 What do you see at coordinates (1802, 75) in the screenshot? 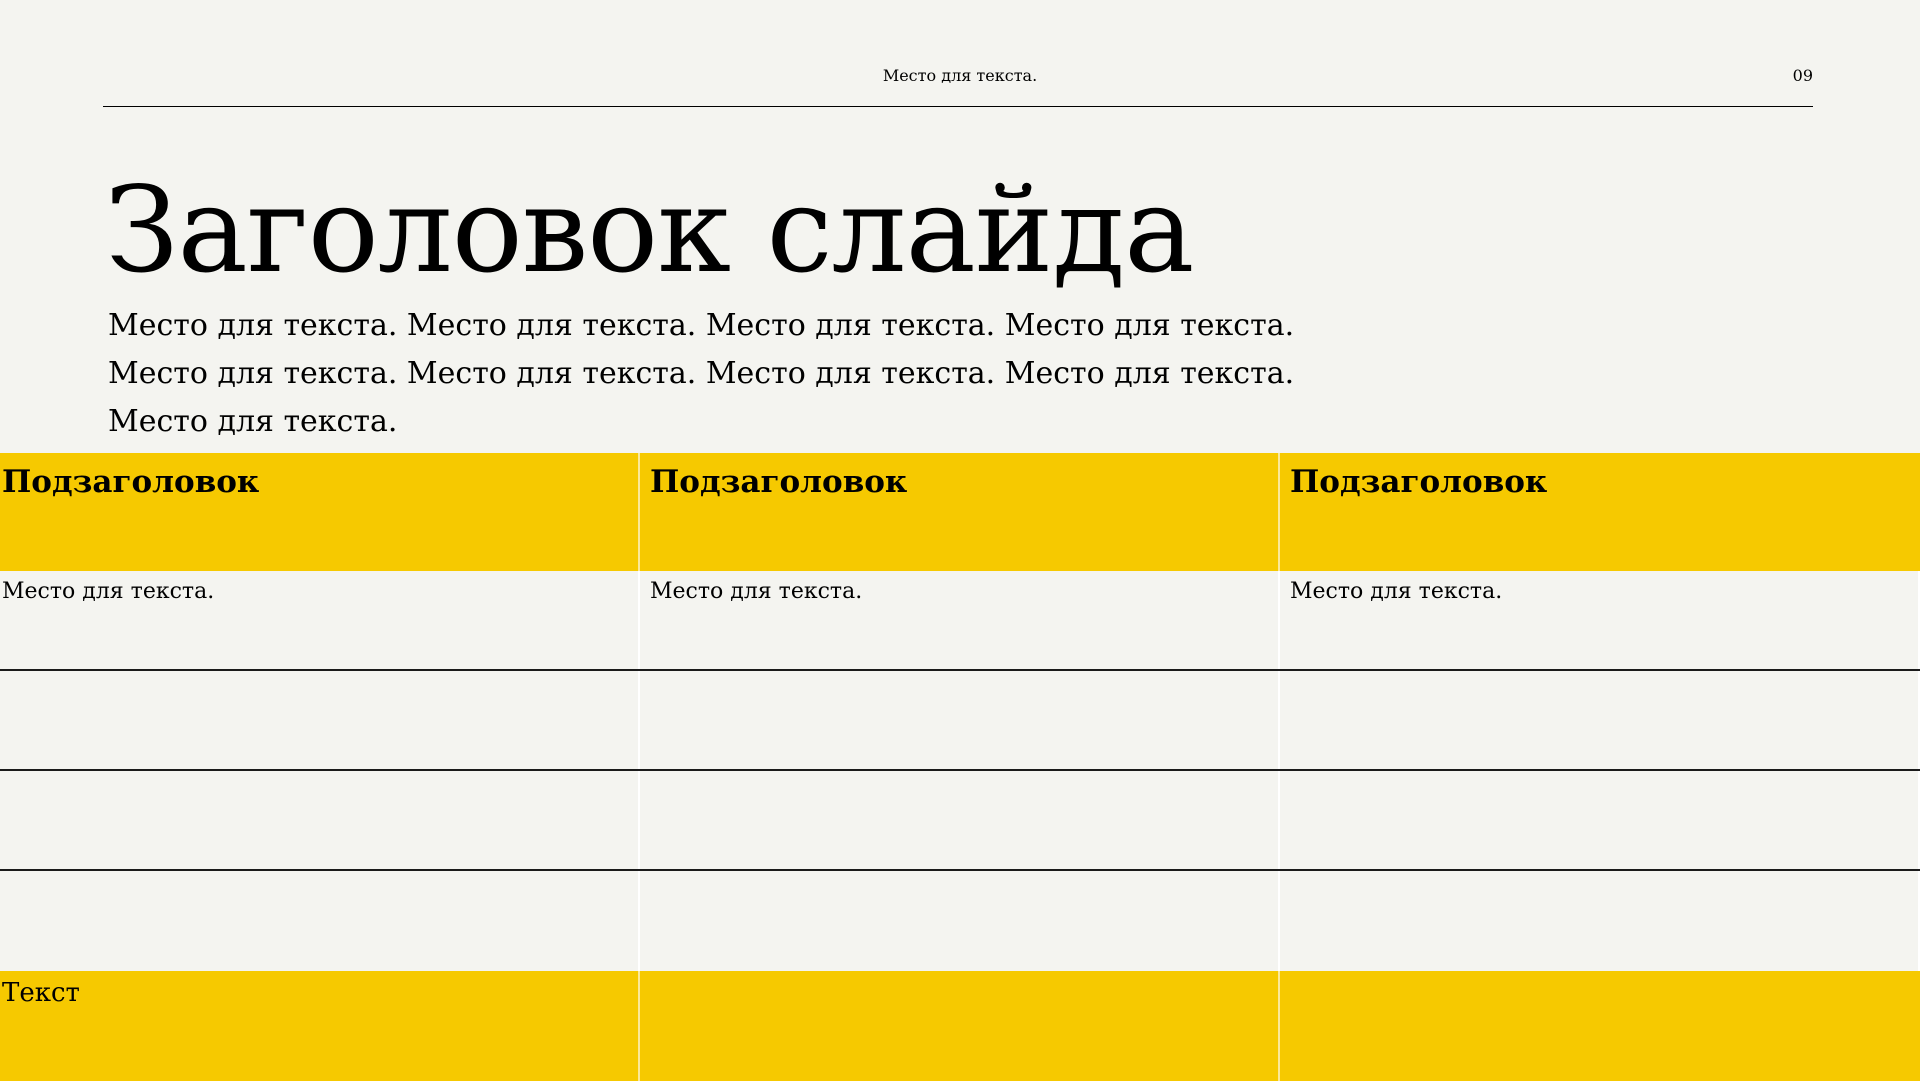
I see `page-number: 09` at bounding box center [1802, 75].